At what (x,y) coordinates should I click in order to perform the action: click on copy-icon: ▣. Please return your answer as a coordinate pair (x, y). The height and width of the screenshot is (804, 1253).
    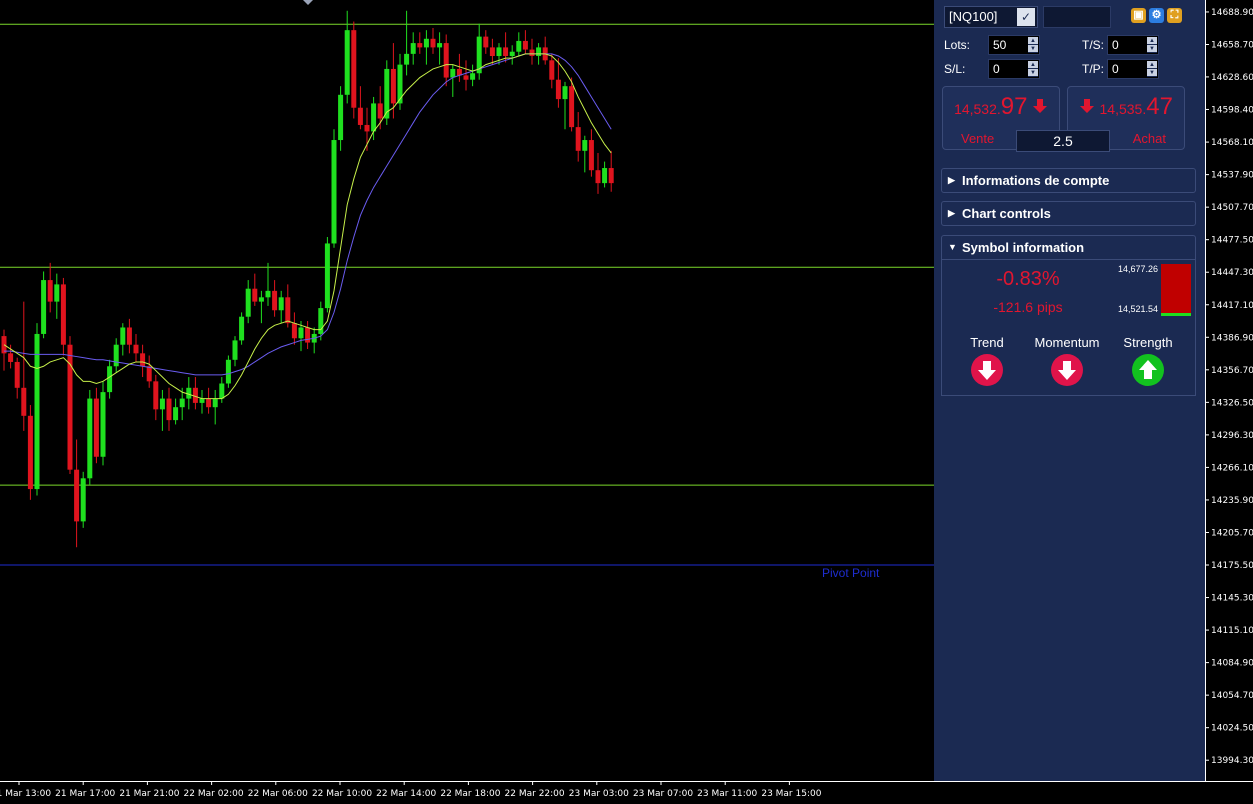
    Looking at the image, I should click on (1138, 15).